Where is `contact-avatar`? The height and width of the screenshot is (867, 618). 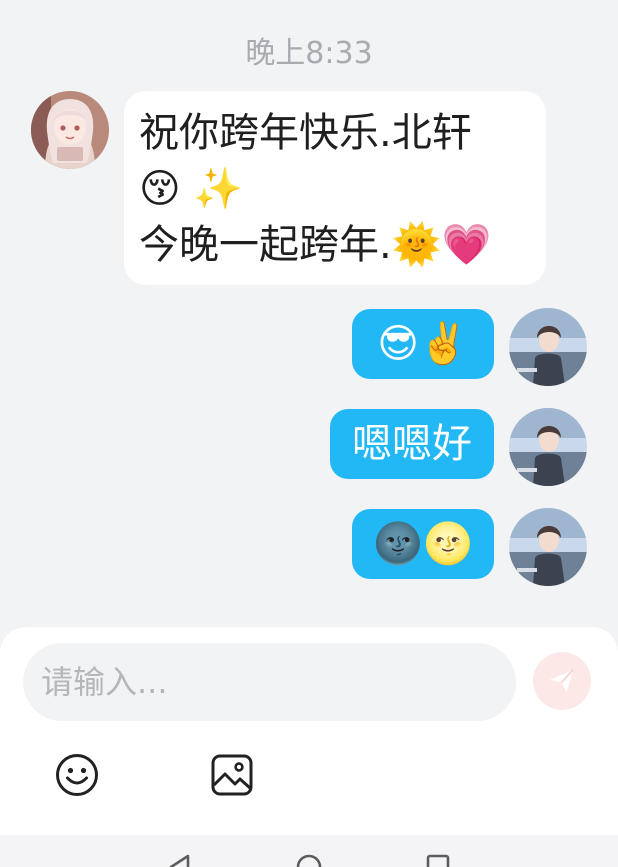
contact-avatar is located at coordinates (70, 130).